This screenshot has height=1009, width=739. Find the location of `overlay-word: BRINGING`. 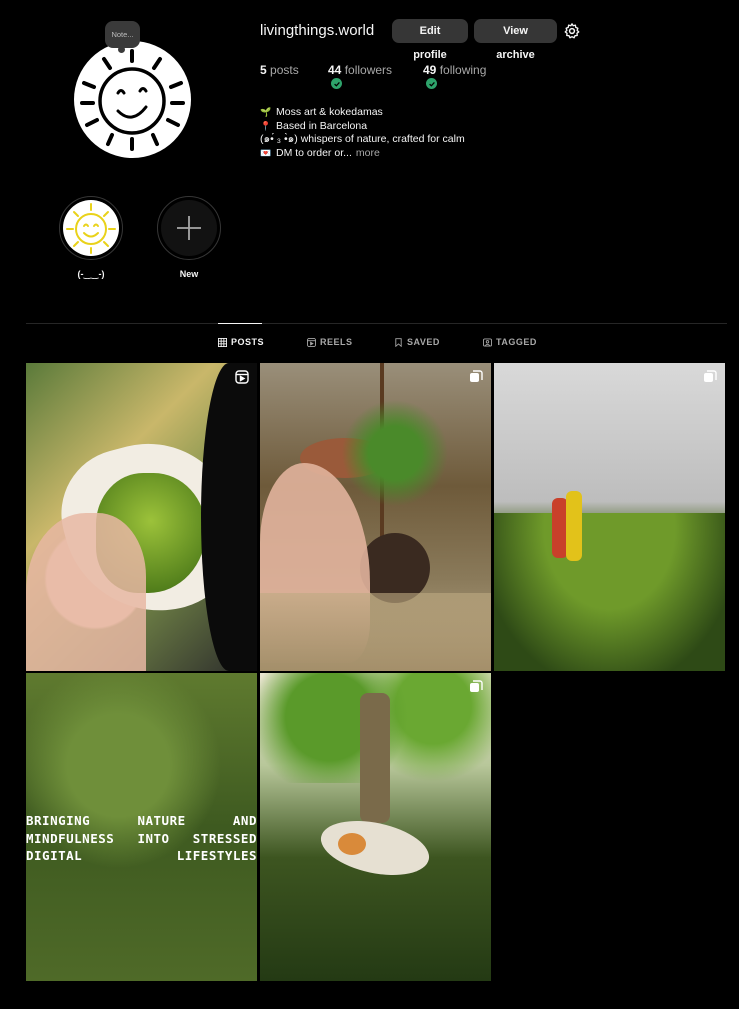

overlay-word: BRINGING is located at coordinates (58, 820).